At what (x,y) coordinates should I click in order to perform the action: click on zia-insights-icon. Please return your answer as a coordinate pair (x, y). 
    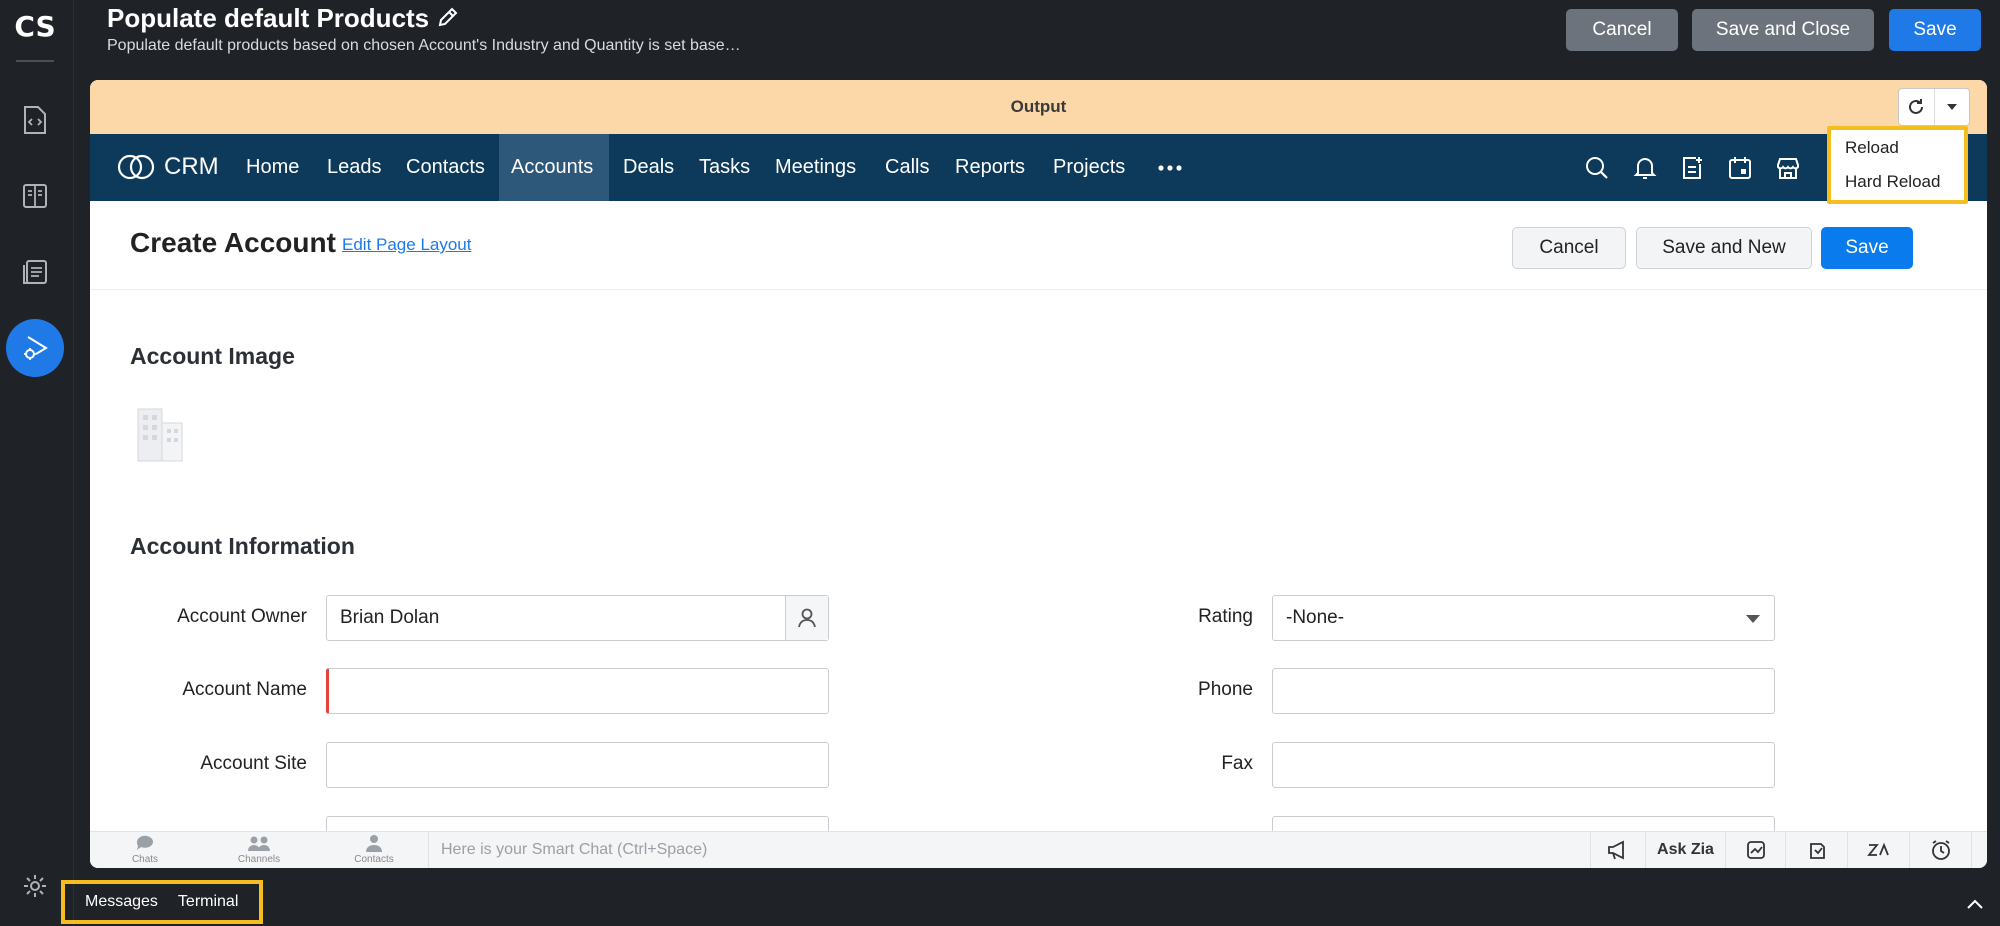
    Looking at the image, I should click on (1878, 850).